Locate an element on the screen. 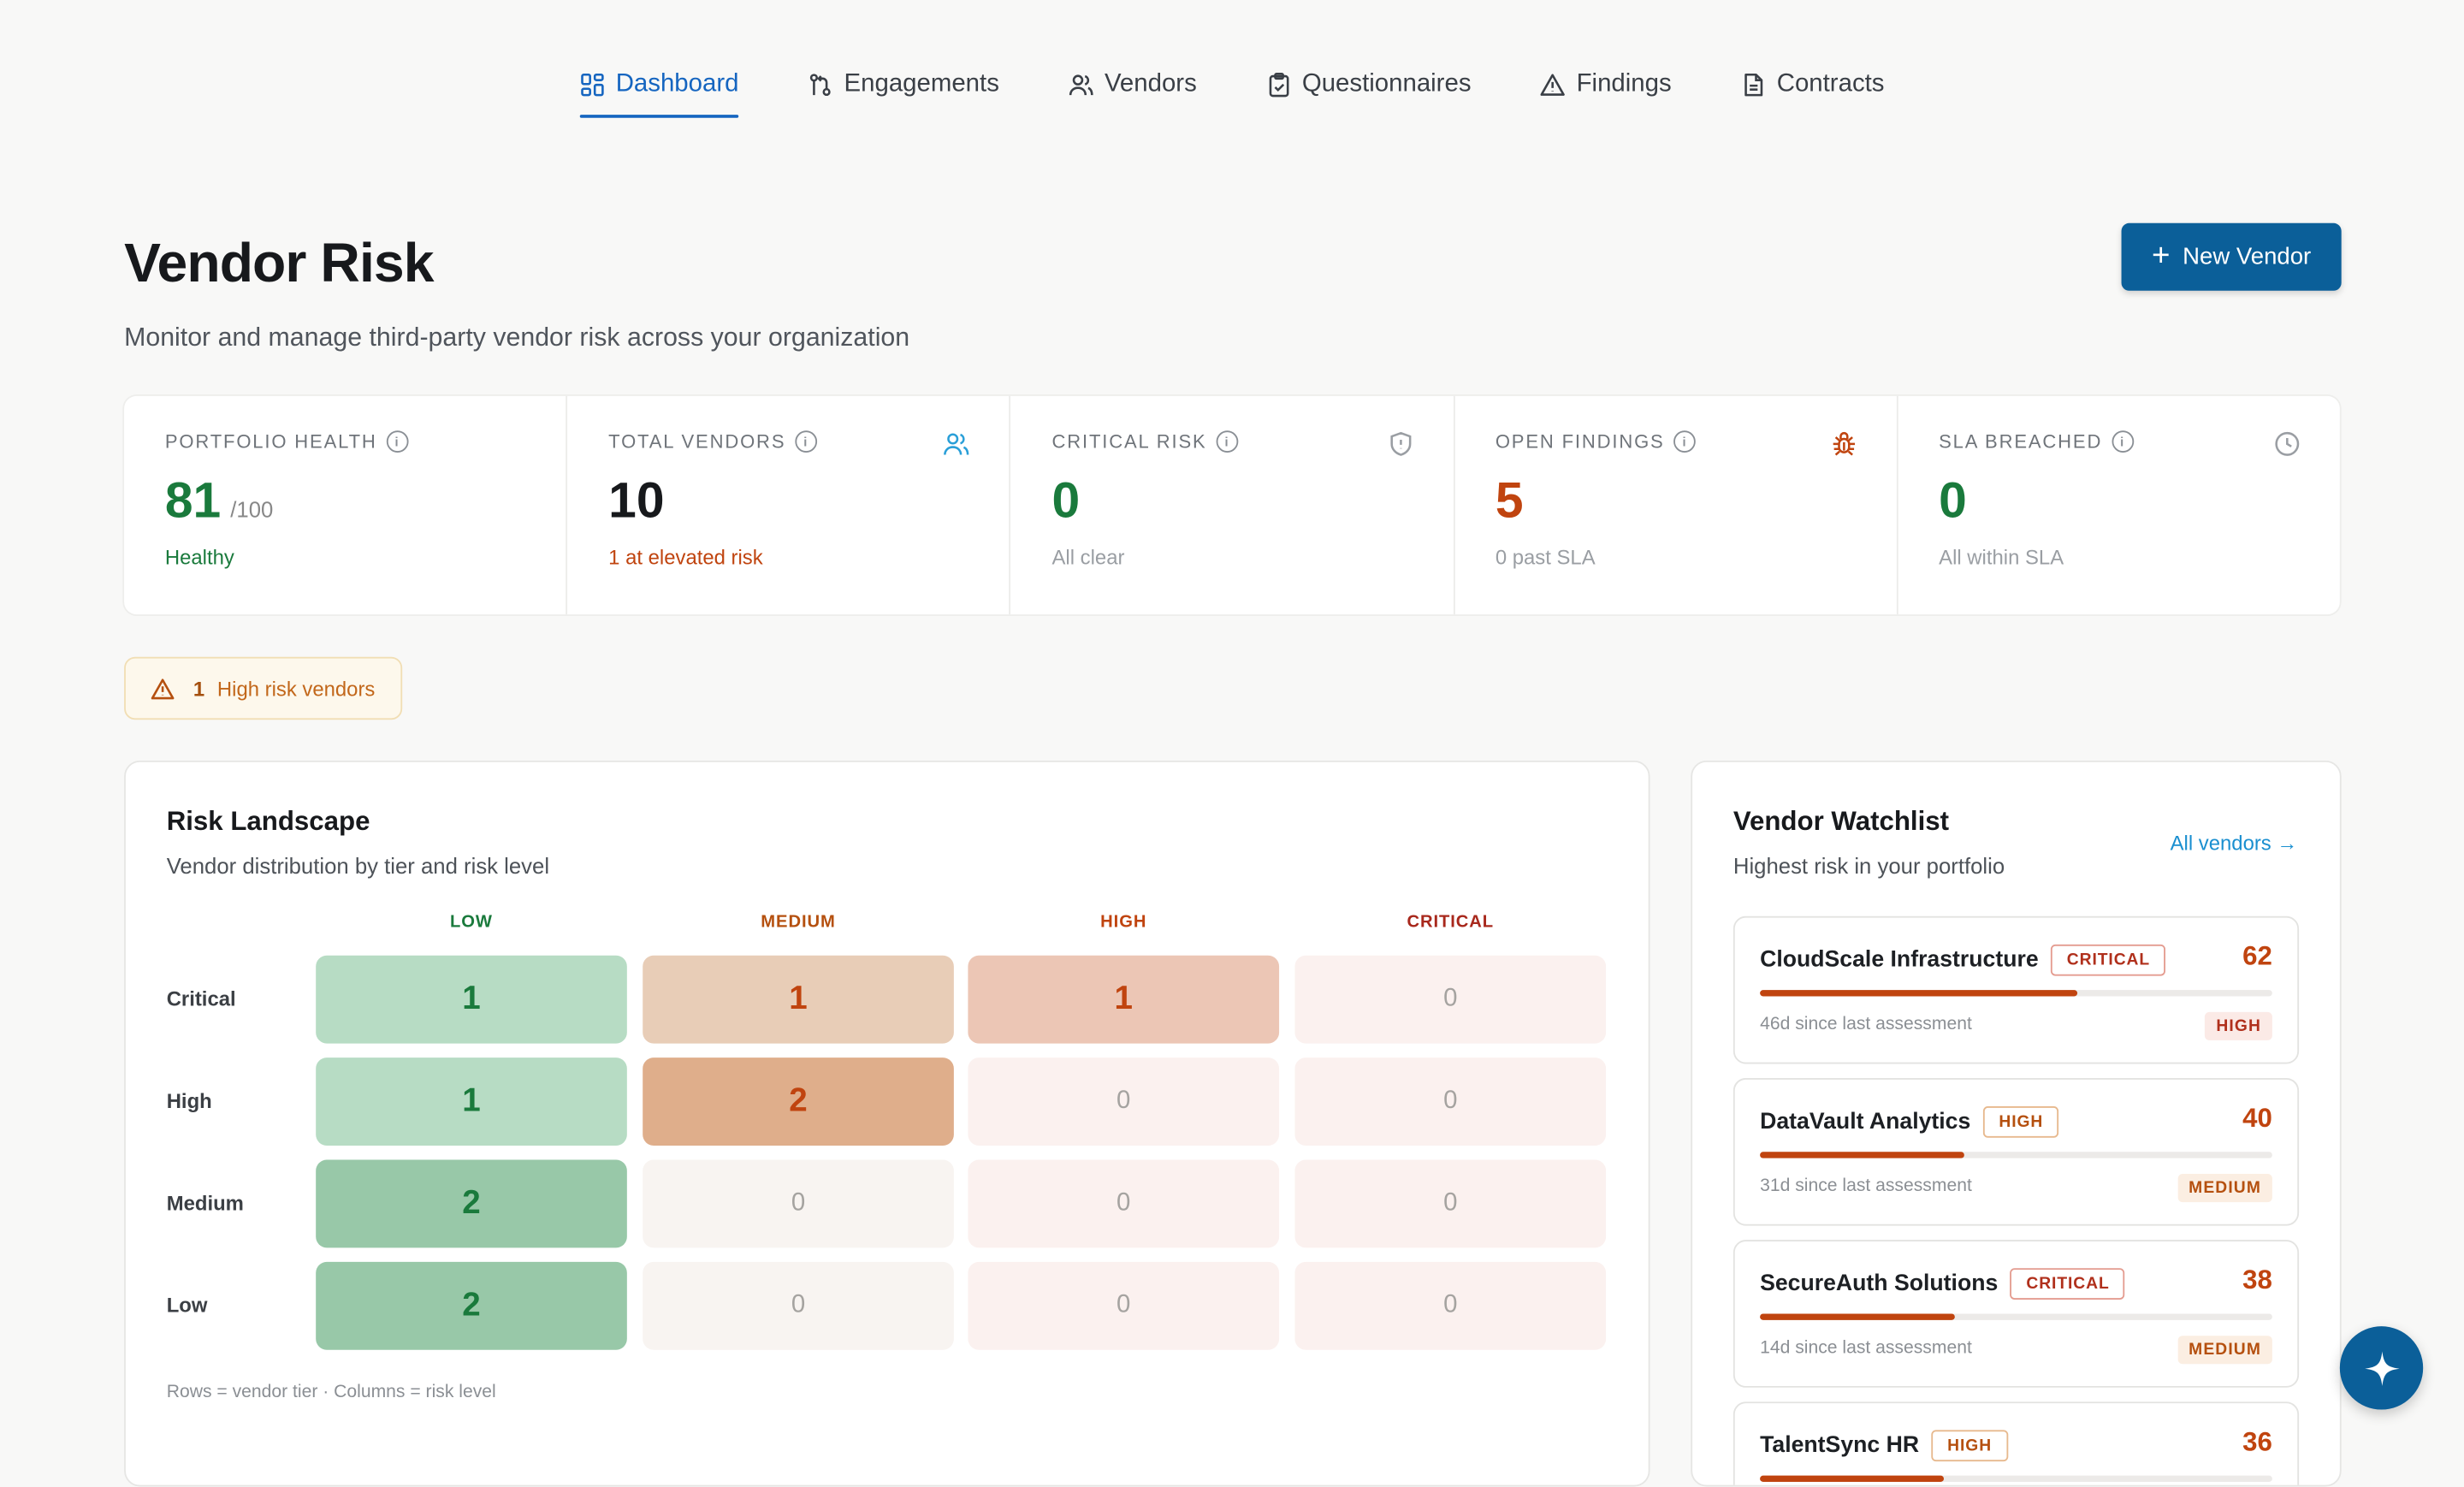  row-header: High is located at coordinates (189, 1100).